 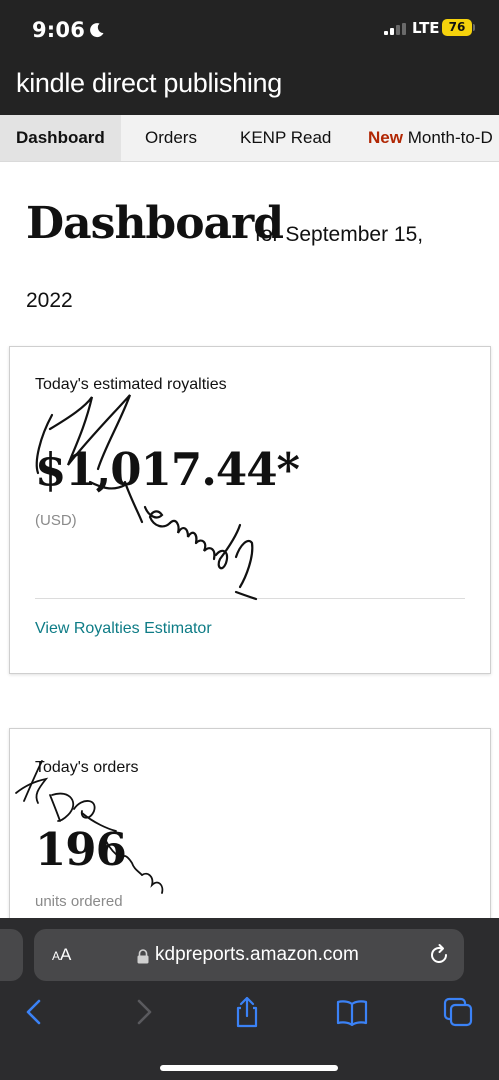 I want to click on units-ordered-label: units ordered, so click(x=79, y=901).